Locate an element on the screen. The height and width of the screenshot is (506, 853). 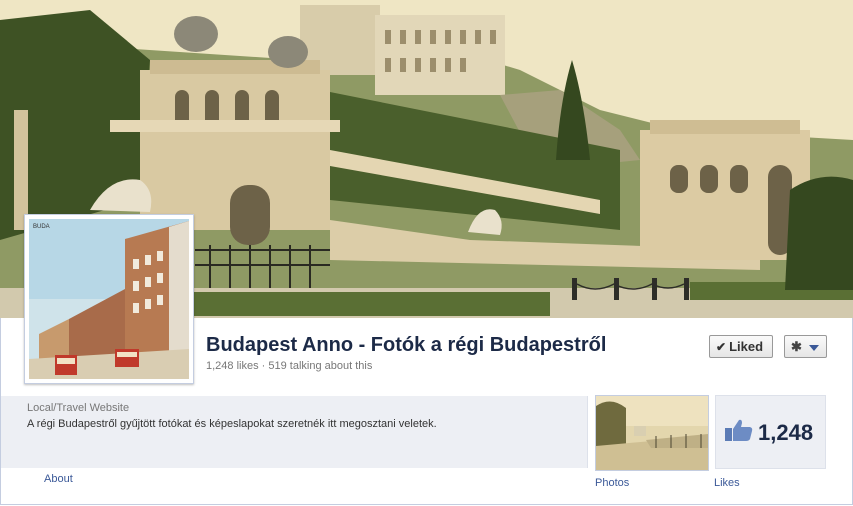
about-link: About is located at coordinates (58, 479).